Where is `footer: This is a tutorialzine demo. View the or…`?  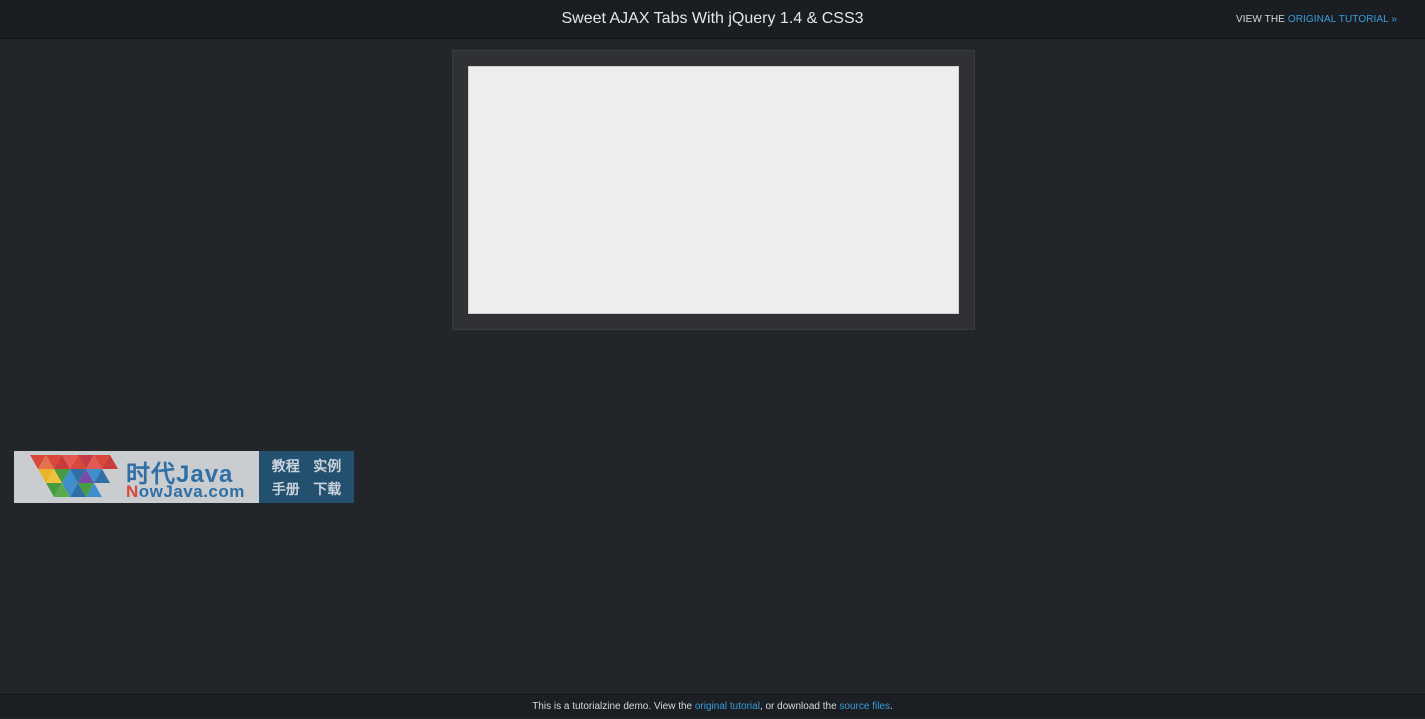
footer: This is a tutorialzine demo. View the or… is located at coordinates (712, 706).